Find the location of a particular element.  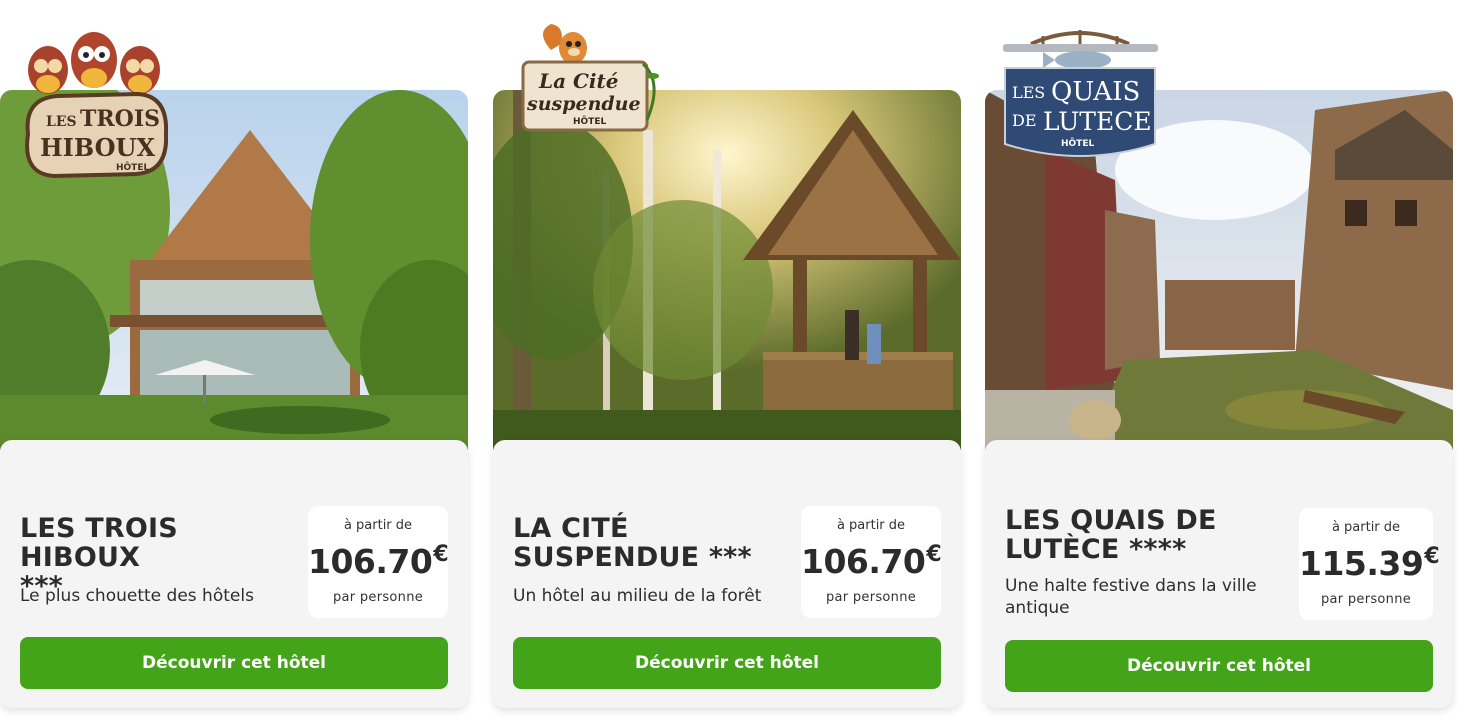

hotel-tagline: Un hôtel au milieu de la forêt is located at coordinates (637, 596).